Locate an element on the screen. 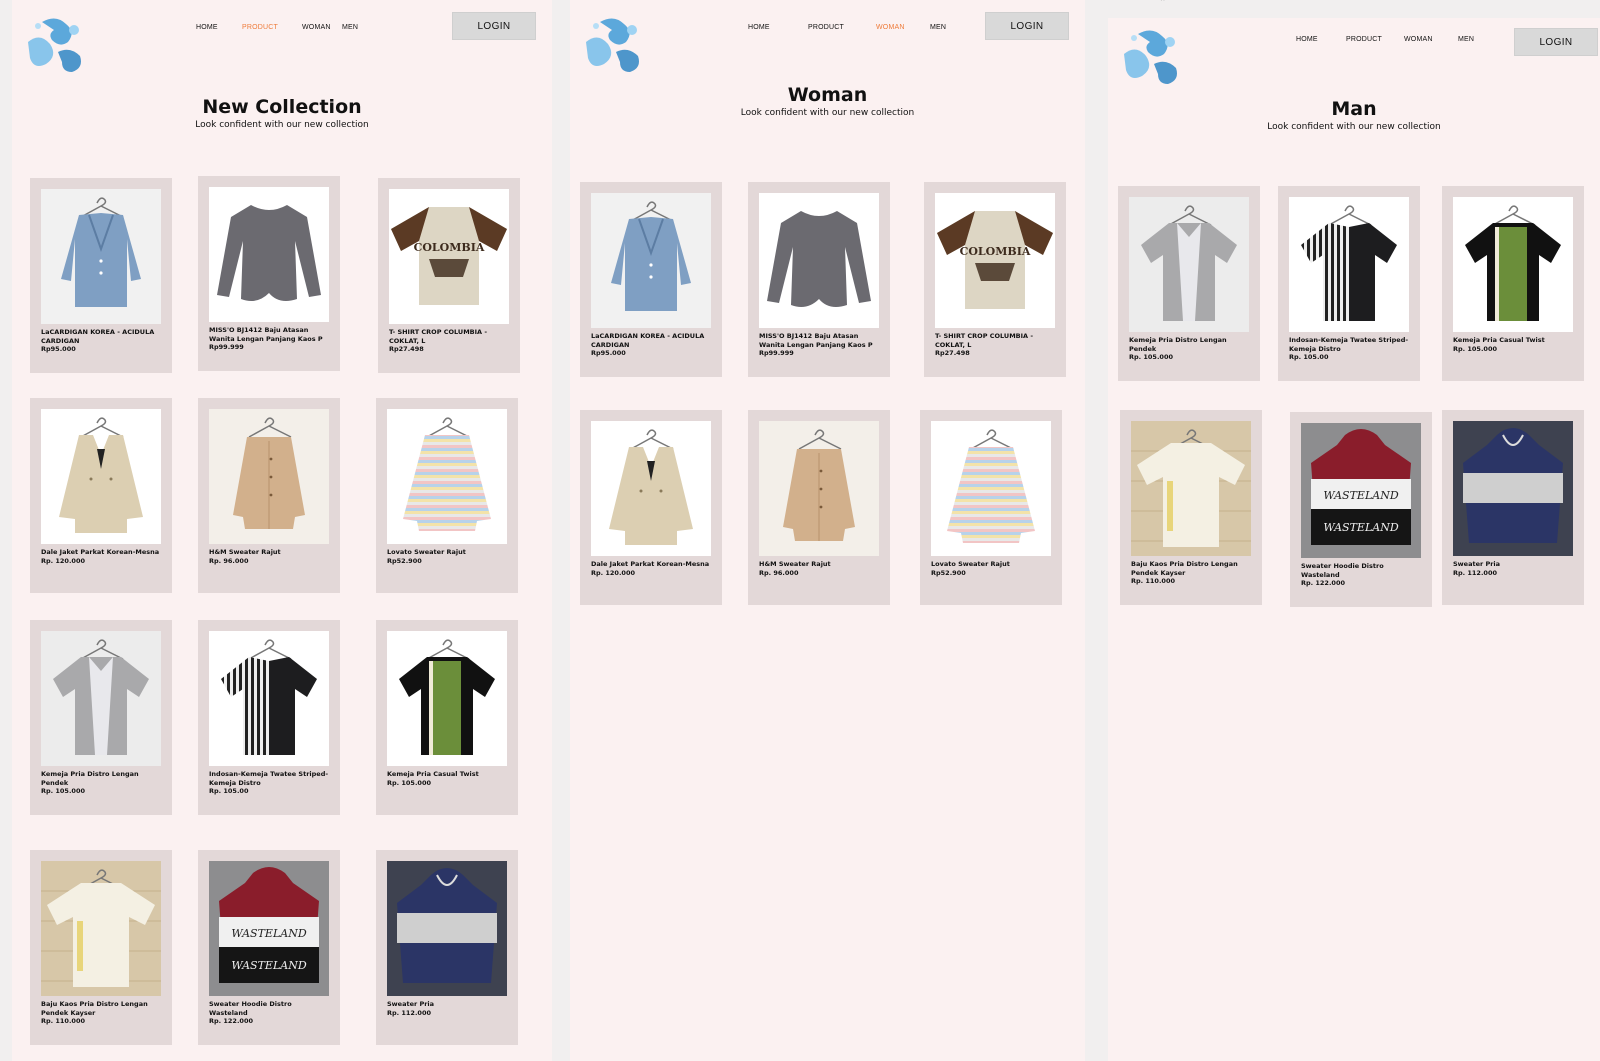  product-name: LaCARDIGAN KOREA - ACIDULA CARDIGAN is located at coordinates (648, 340).